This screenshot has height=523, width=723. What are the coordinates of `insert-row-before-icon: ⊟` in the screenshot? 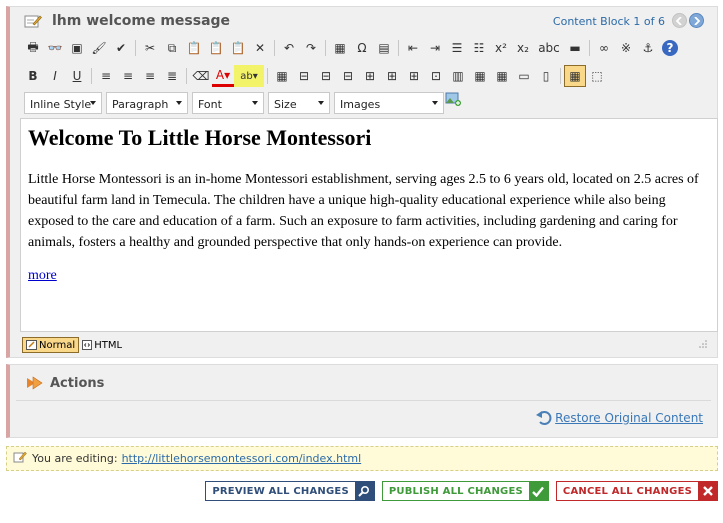 It's located at (304, 76).